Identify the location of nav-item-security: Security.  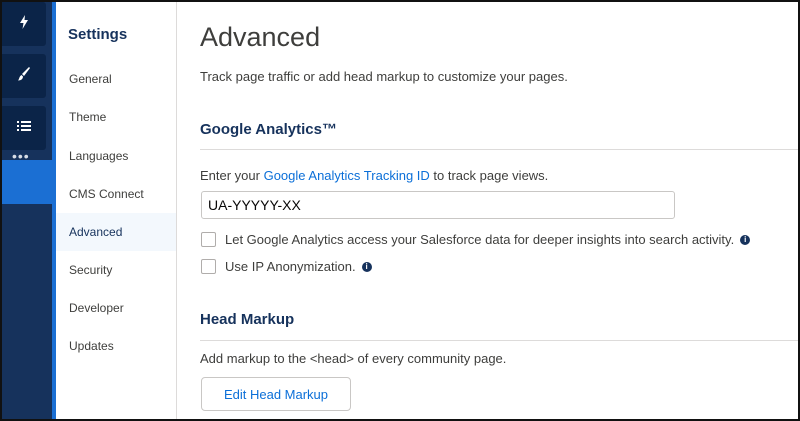
(116, 270).